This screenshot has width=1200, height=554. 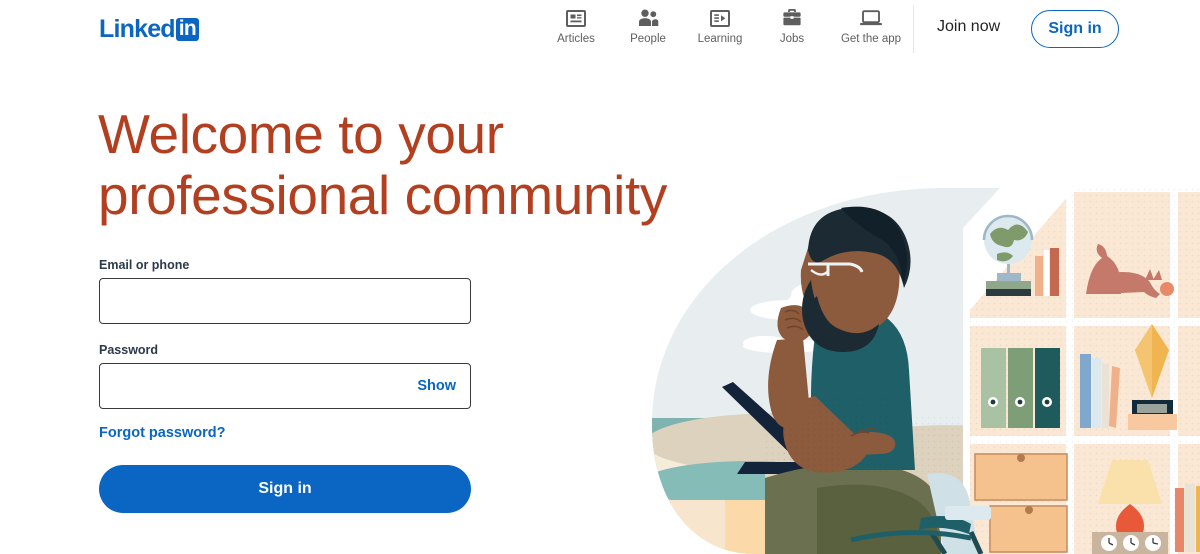 What do you see at coordinates (1020, 388) in the screenshot?
I see `binders` at bounding box center [1020, 388].